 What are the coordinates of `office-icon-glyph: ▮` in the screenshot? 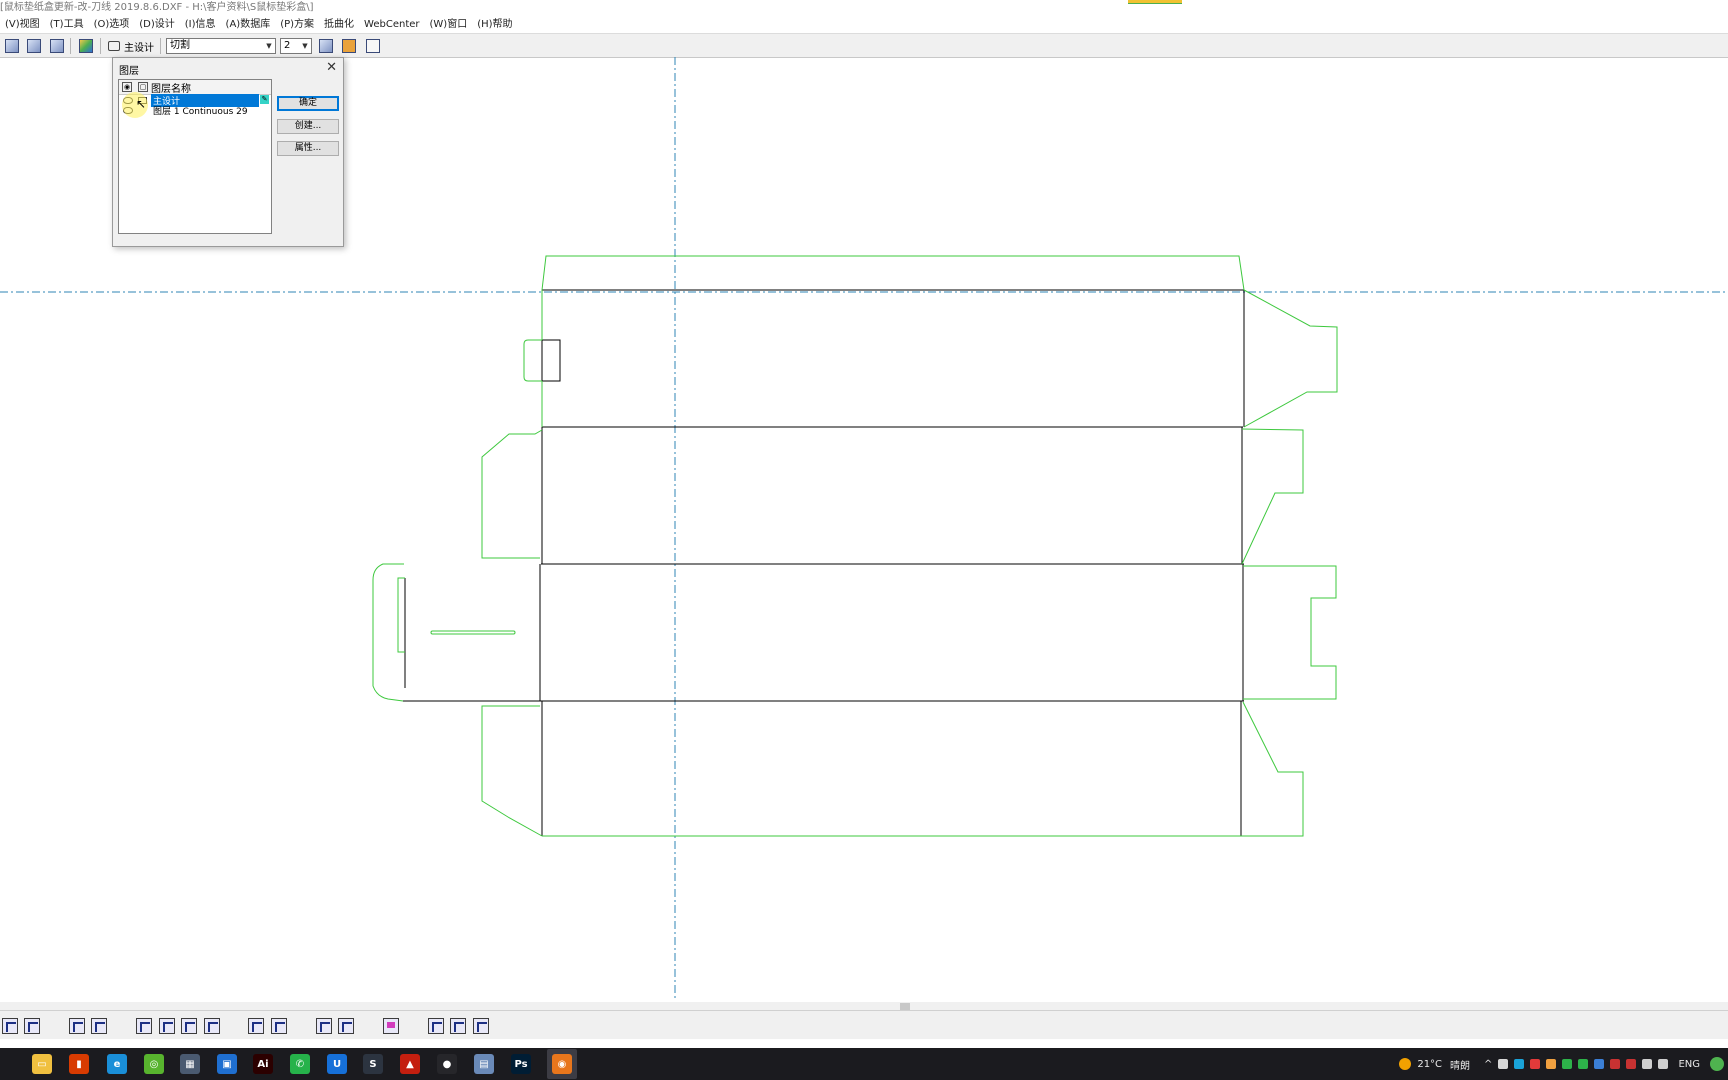 It's located at (79, 1064).